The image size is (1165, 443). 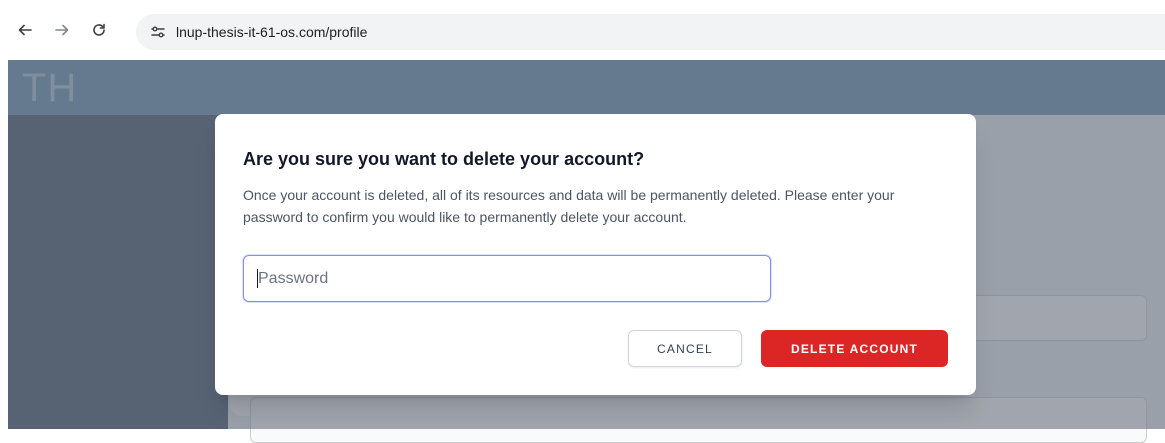 What do you see at coordinates (25, 30) in the screenshot?
I see `back-arrow-icon` at bounding box center [25, 30].